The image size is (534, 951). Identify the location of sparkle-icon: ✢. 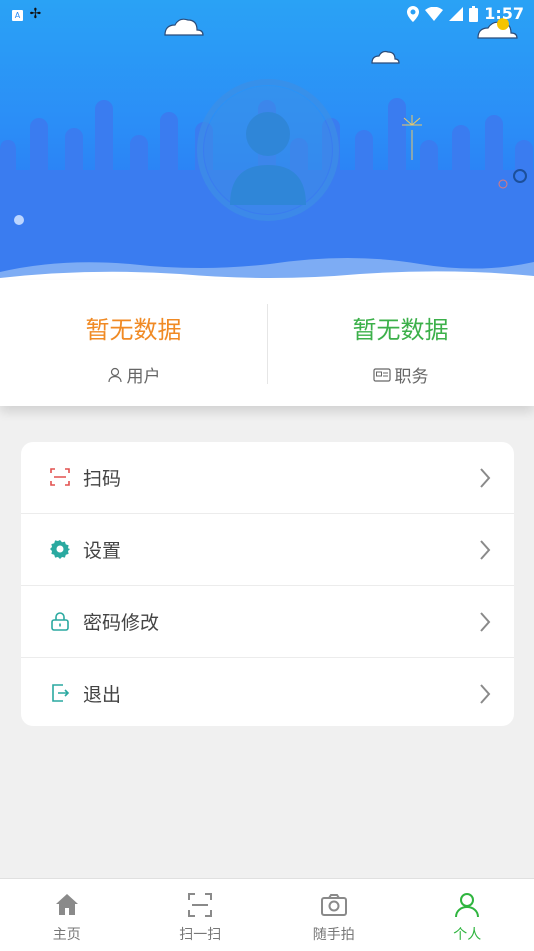
(36, 14).